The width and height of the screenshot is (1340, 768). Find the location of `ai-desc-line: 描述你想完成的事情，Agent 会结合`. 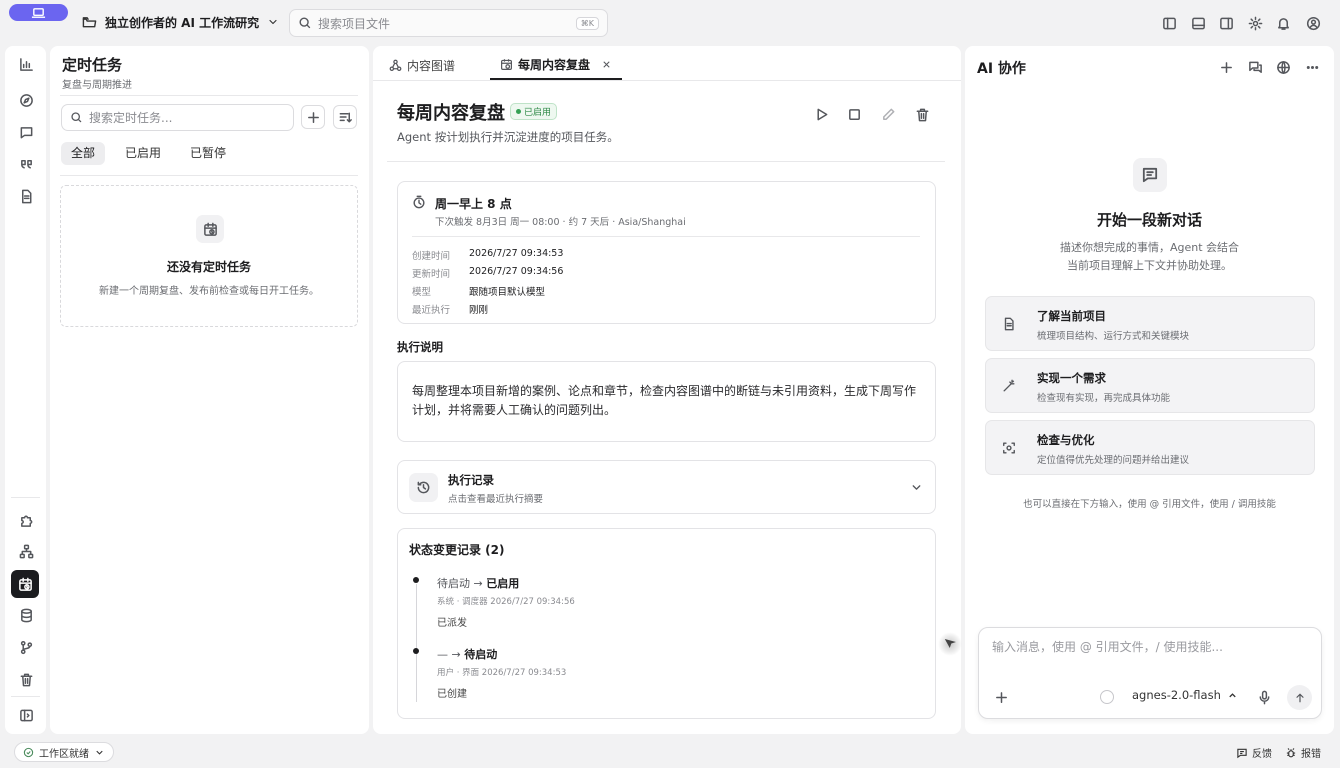

ai-desc-line: 描述你想完成的事情，Agent 会结合 is located at coordinates (1149, 247).